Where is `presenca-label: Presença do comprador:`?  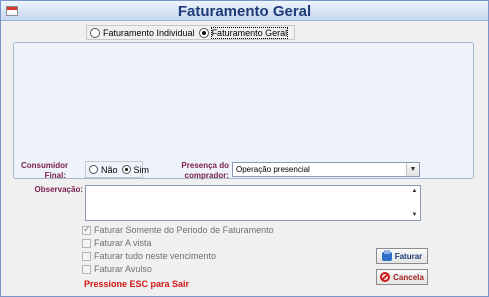 presenca-label: Presença do comprador: is located at coordinates (205, 170).